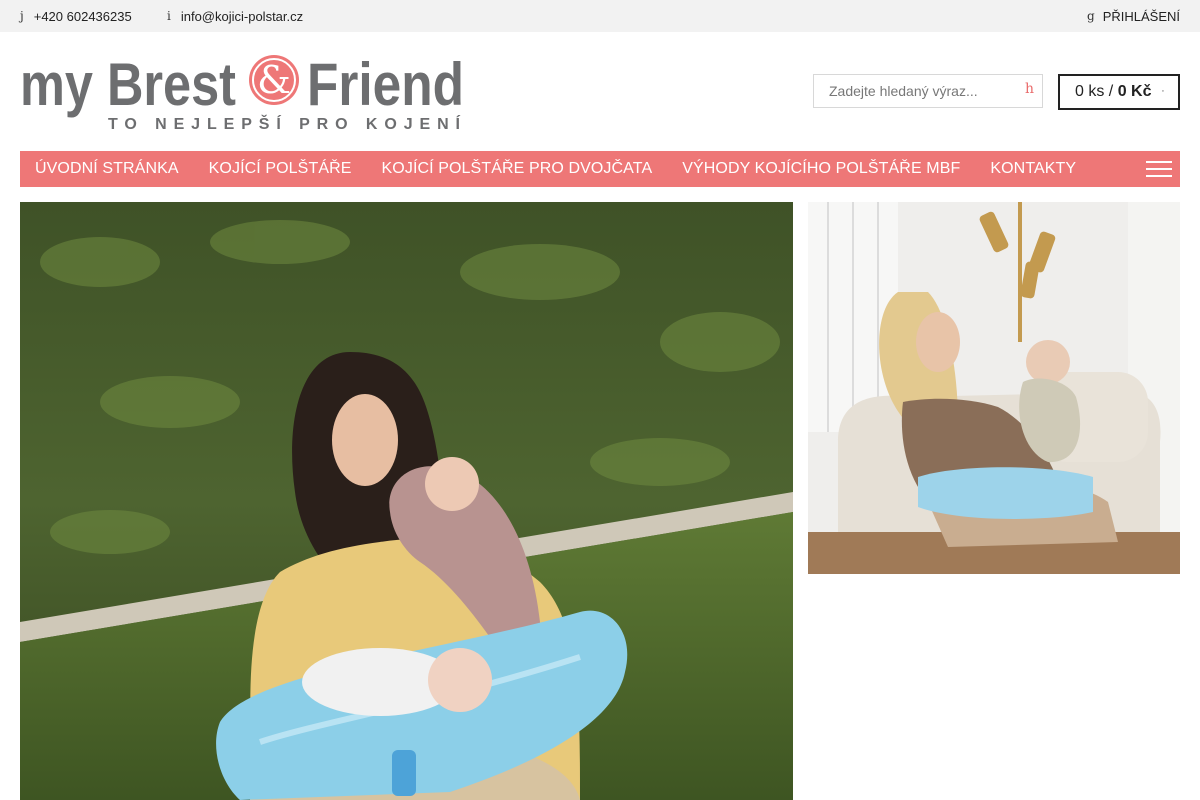 The height and width of the screenshot is (800, 1200). I want to click on cart-count: 0 ks, so click(1090, 91).